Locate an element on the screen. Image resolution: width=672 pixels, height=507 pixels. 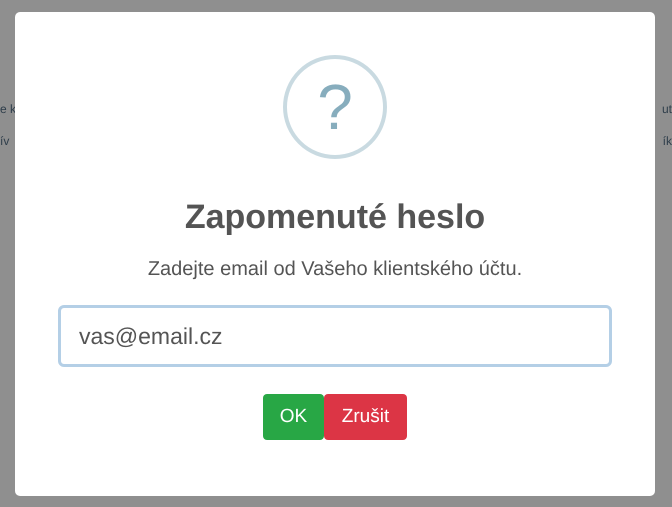
ok-button: OK is located at coordinates (293, 417).